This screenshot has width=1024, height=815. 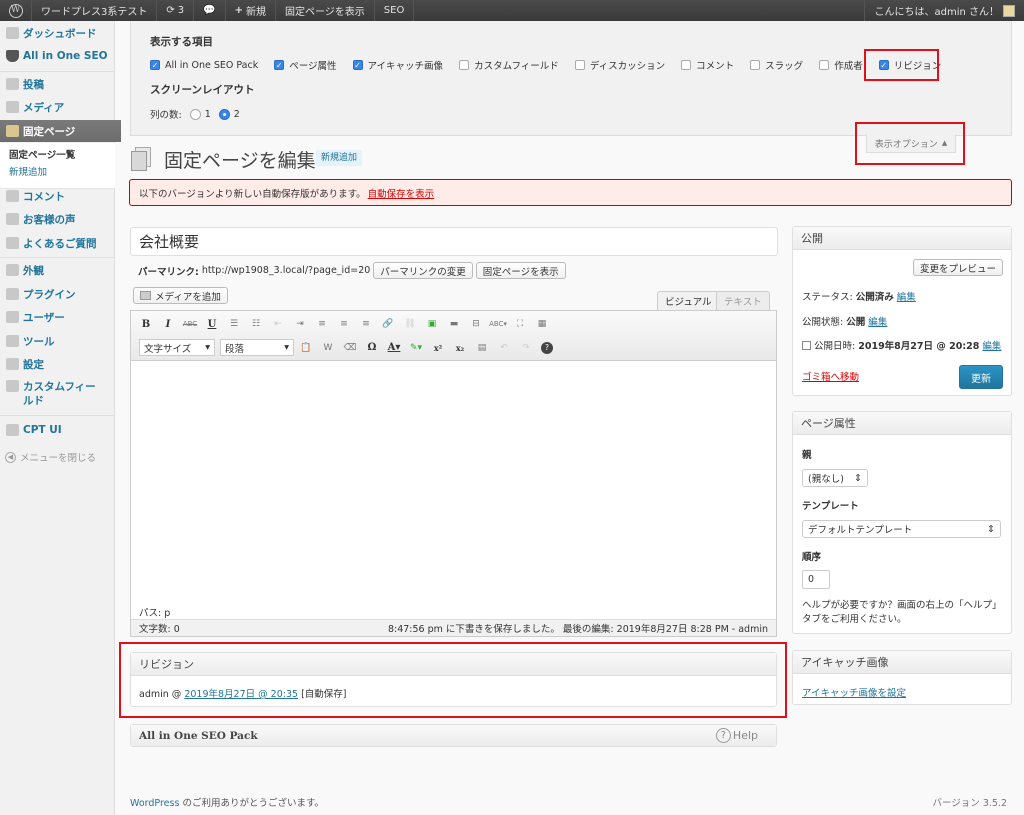 I want to click on comments-icon: 💬, so click(x=210, y=10).